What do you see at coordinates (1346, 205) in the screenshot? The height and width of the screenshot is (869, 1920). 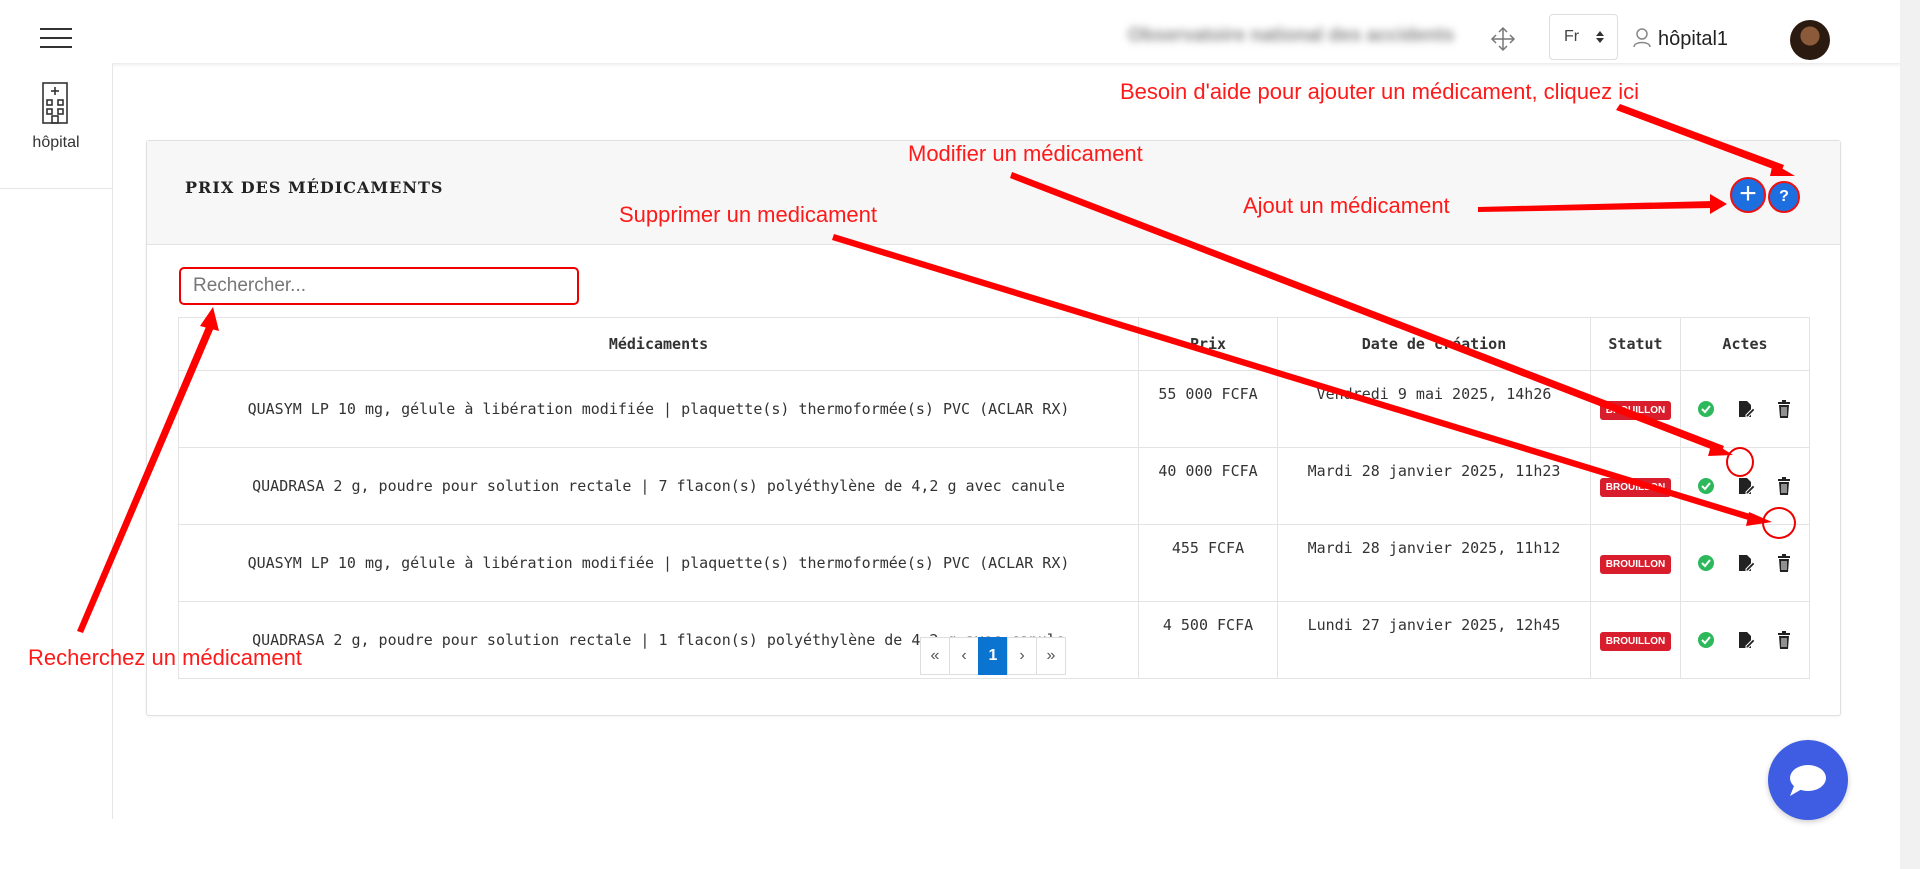 I see `annotation-add: Ajout un médicament` at bounding box center [1346, 205].